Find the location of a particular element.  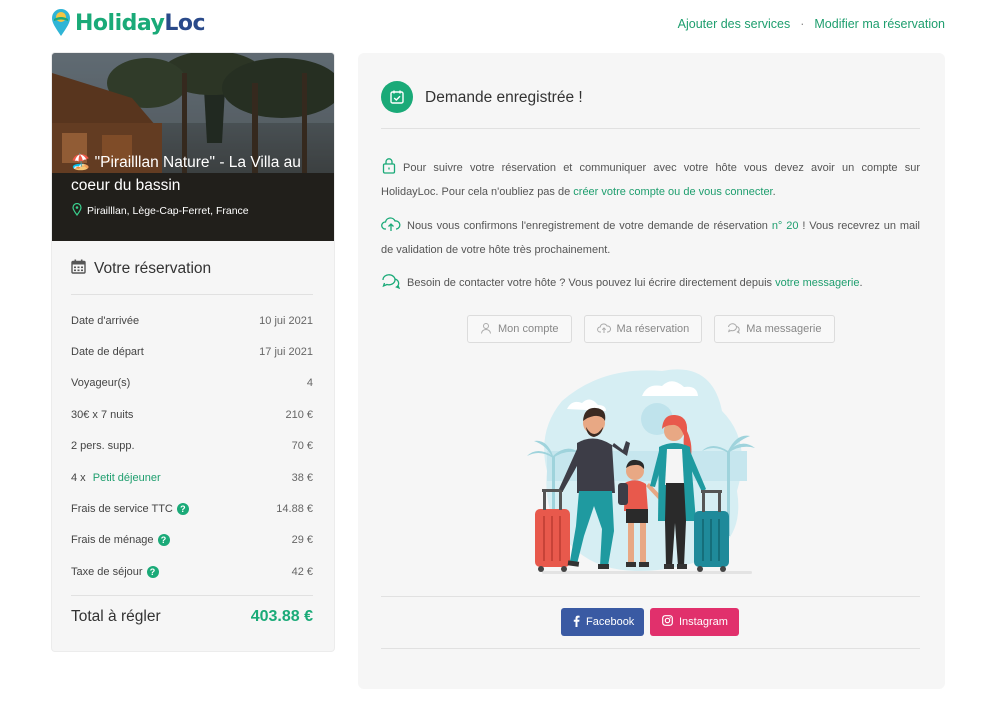

row-label: Voyageur(s) is located at coordinates (101, 383).